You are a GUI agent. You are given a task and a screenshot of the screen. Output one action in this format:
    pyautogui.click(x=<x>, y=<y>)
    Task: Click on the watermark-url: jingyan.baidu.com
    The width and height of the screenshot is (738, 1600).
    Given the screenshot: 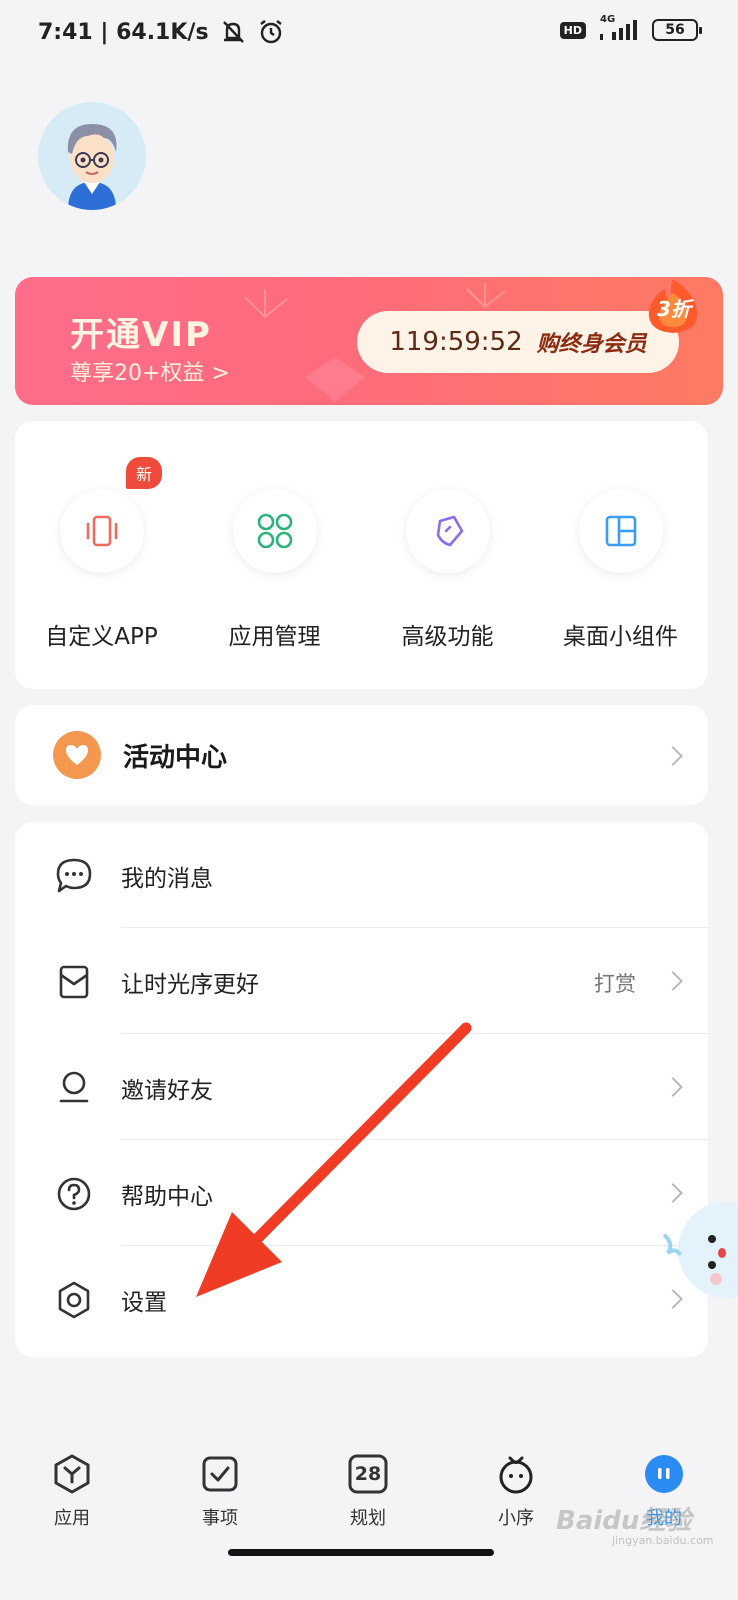 What is the action you would take?
    pyautogui.click(x=663, y=1540)
    